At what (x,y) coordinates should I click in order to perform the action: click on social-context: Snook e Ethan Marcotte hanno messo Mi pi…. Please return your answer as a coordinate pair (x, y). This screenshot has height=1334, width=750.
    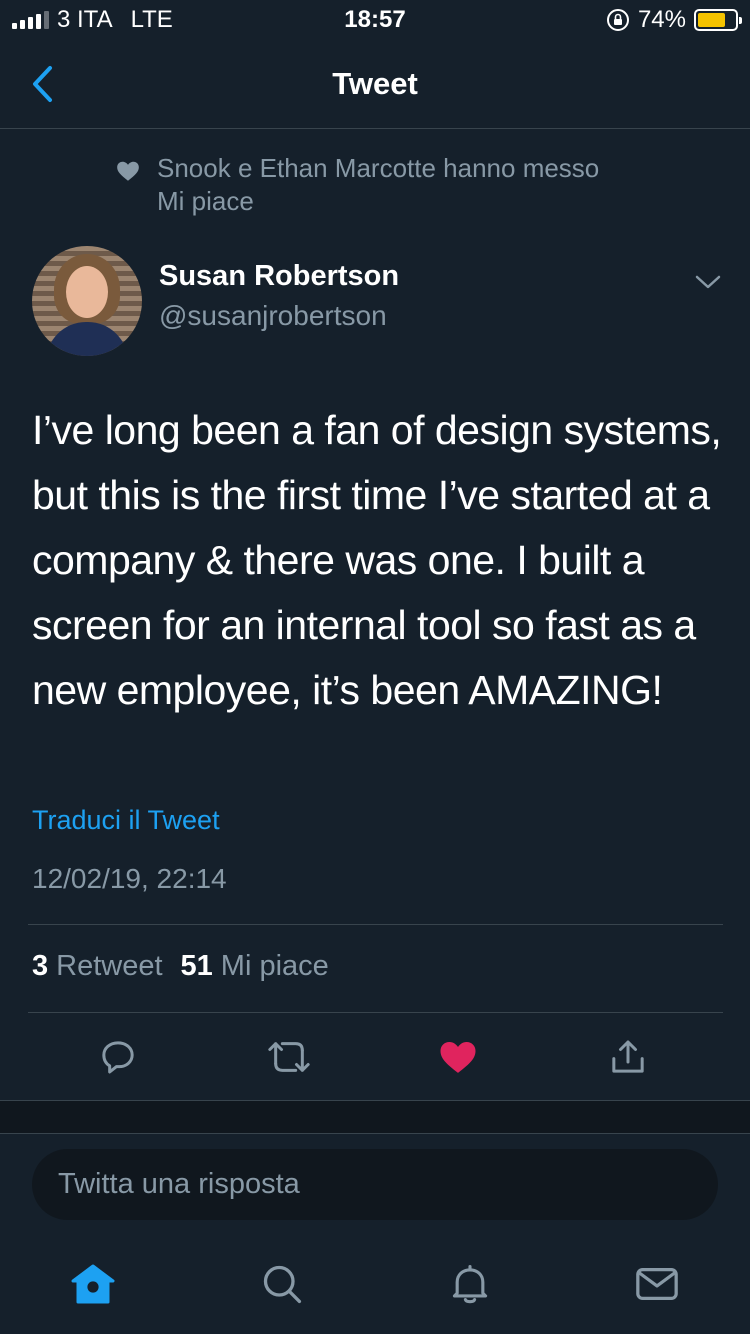
    Looking at the image, I should click on (395, 185).